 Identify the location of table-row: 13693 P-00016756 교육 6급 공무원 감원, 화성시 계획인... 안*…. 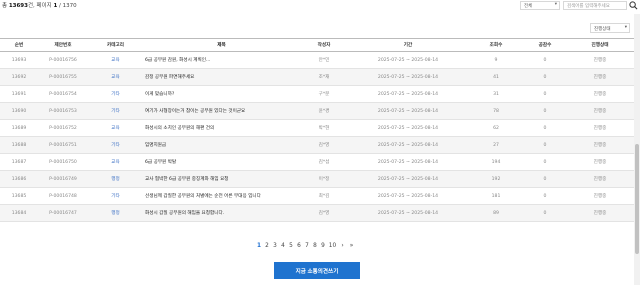
(317, 60).